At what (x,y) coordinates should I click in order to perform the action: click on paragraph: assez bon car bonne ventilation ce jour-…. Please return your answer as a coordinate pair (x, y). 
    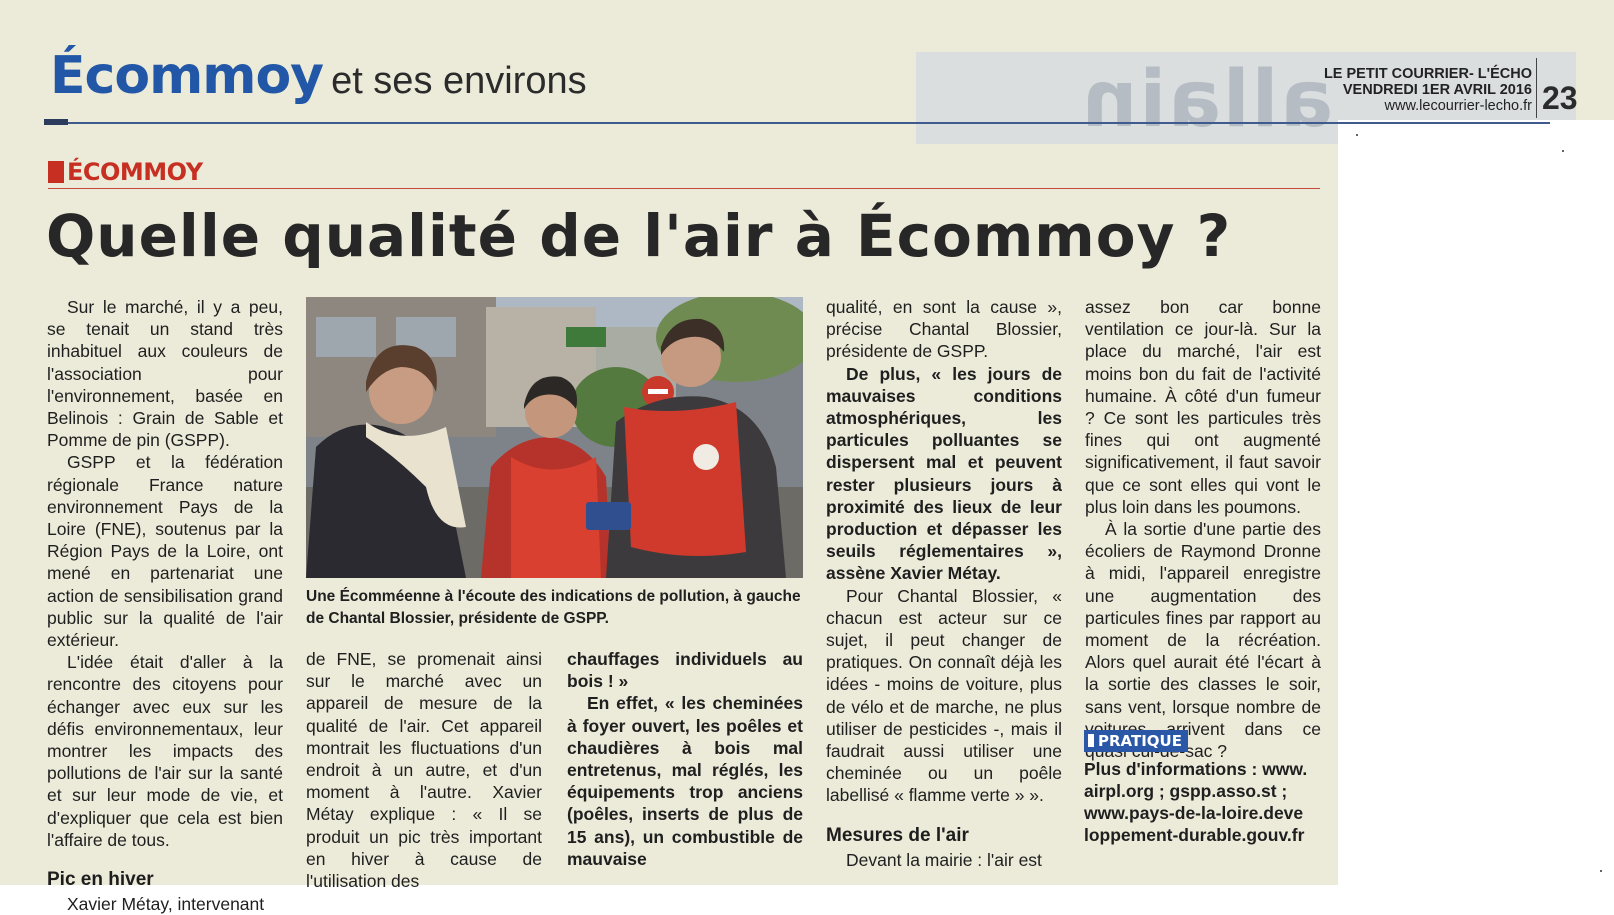
    Looking at the image, I should click on (1203, 407).